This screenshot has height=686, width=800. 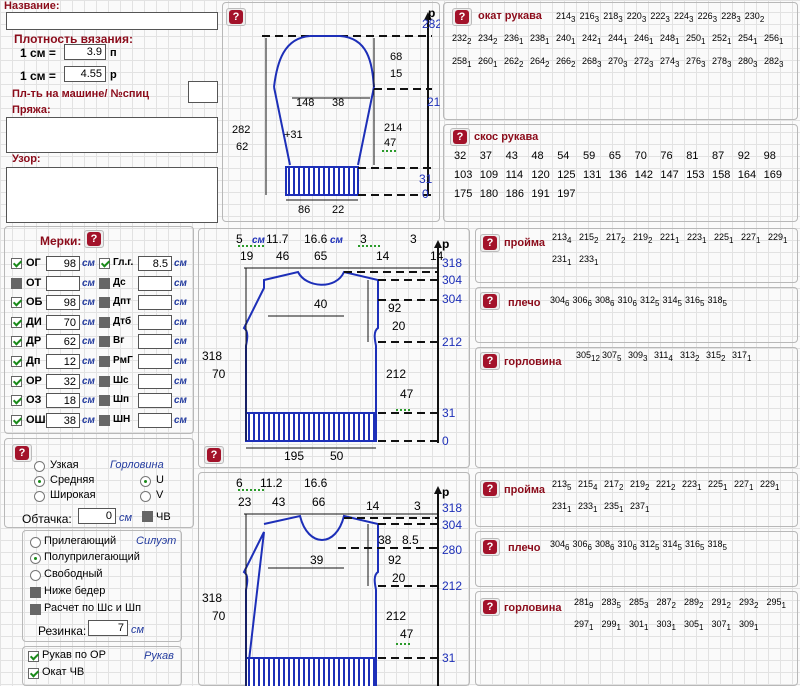 I want to click on radio-neck-v, so click(x=145, y=496).